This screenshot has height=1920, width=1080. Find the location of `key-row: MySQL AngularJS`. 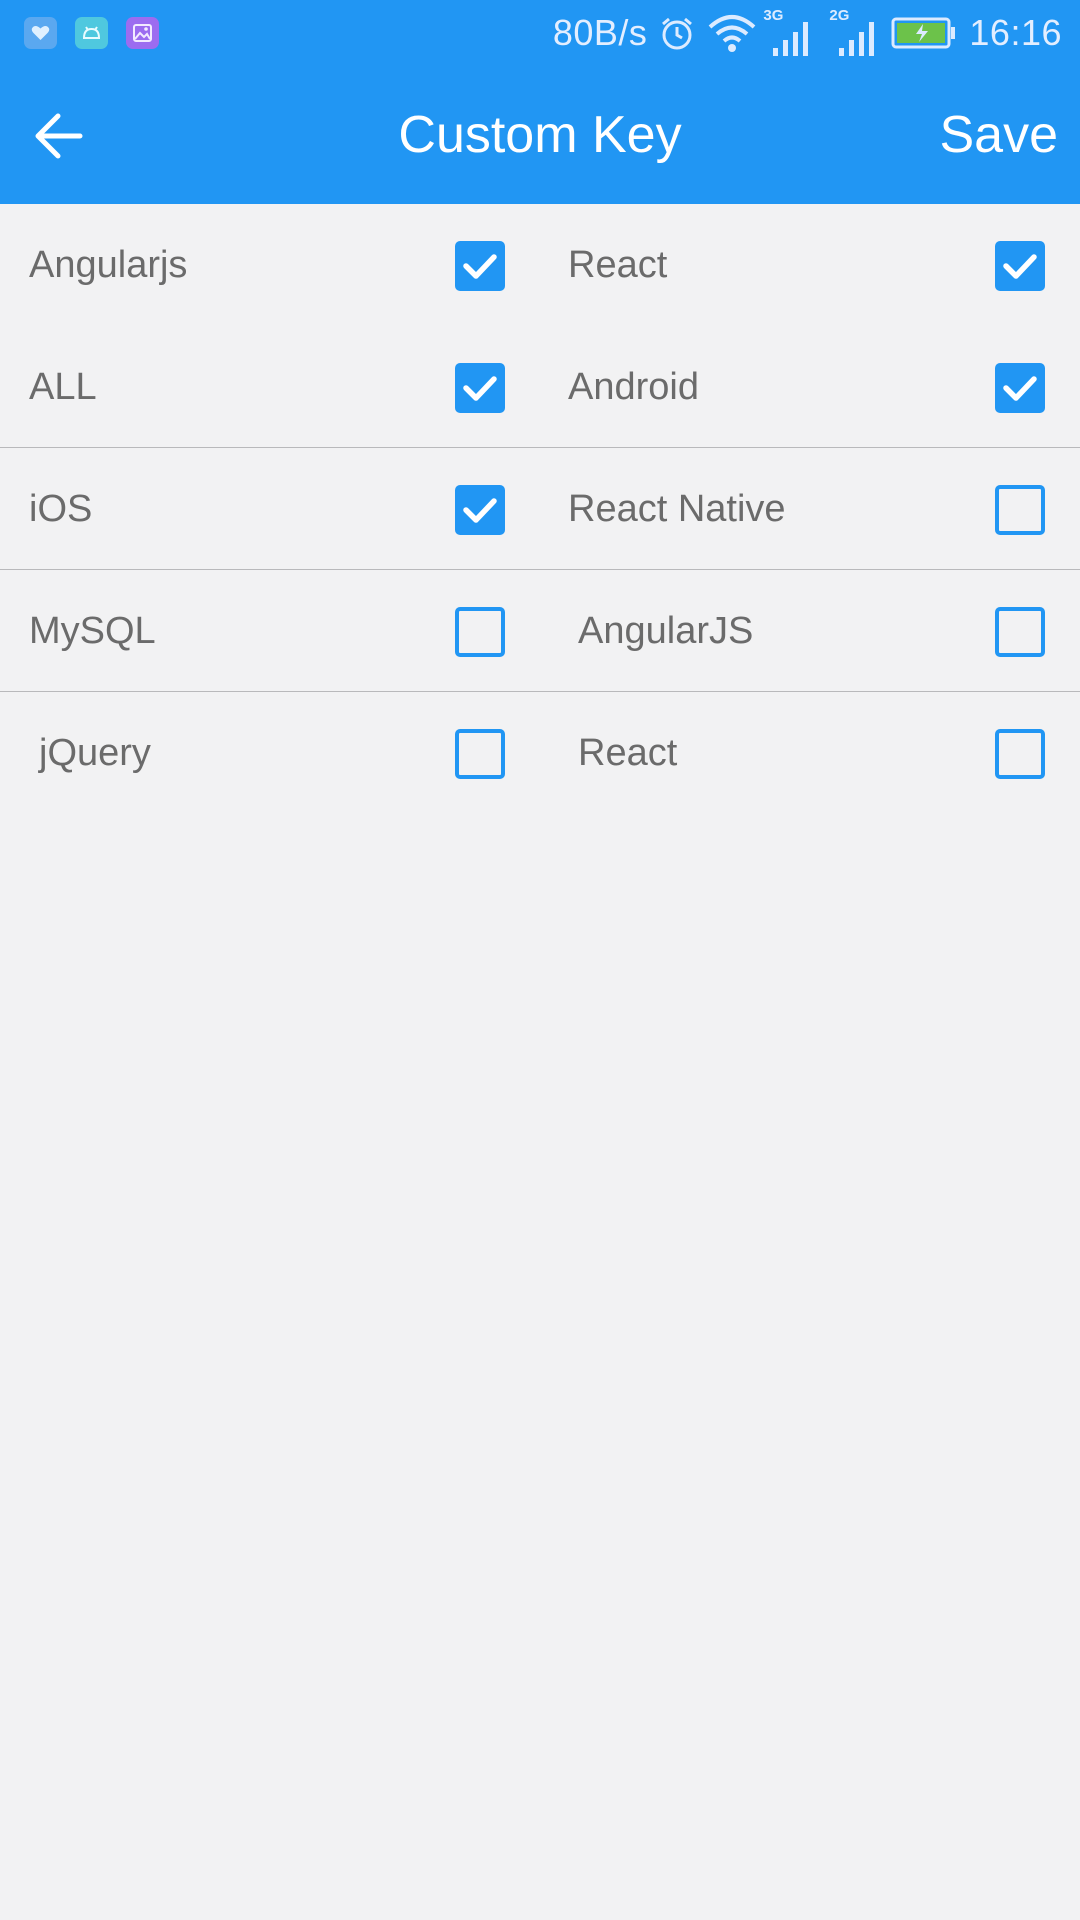

key-row: MySQL AngularJS is located at coordinates (540, 631).